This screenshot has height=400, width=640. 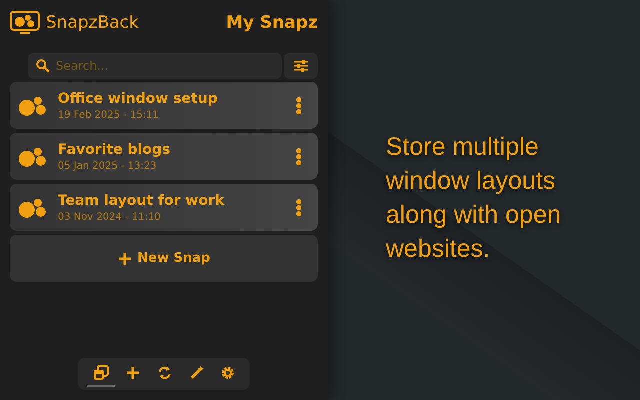 I want to click on snap-card: Team layout for work 03 Nov 2024 - 11:10, so click(x=164, y=207).